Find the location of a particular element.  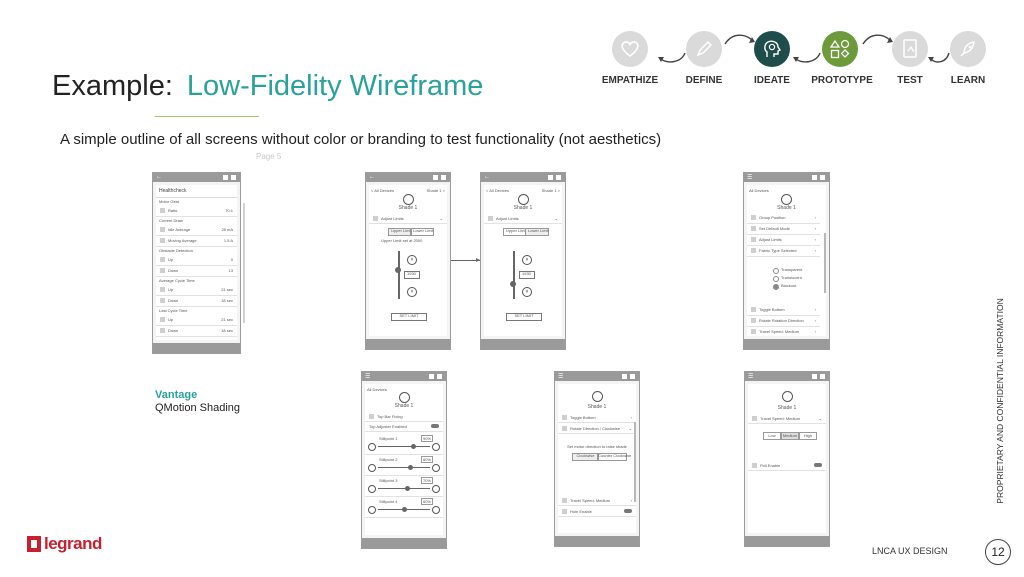

row-label: Moving Average is located at coordinates (182, 240).